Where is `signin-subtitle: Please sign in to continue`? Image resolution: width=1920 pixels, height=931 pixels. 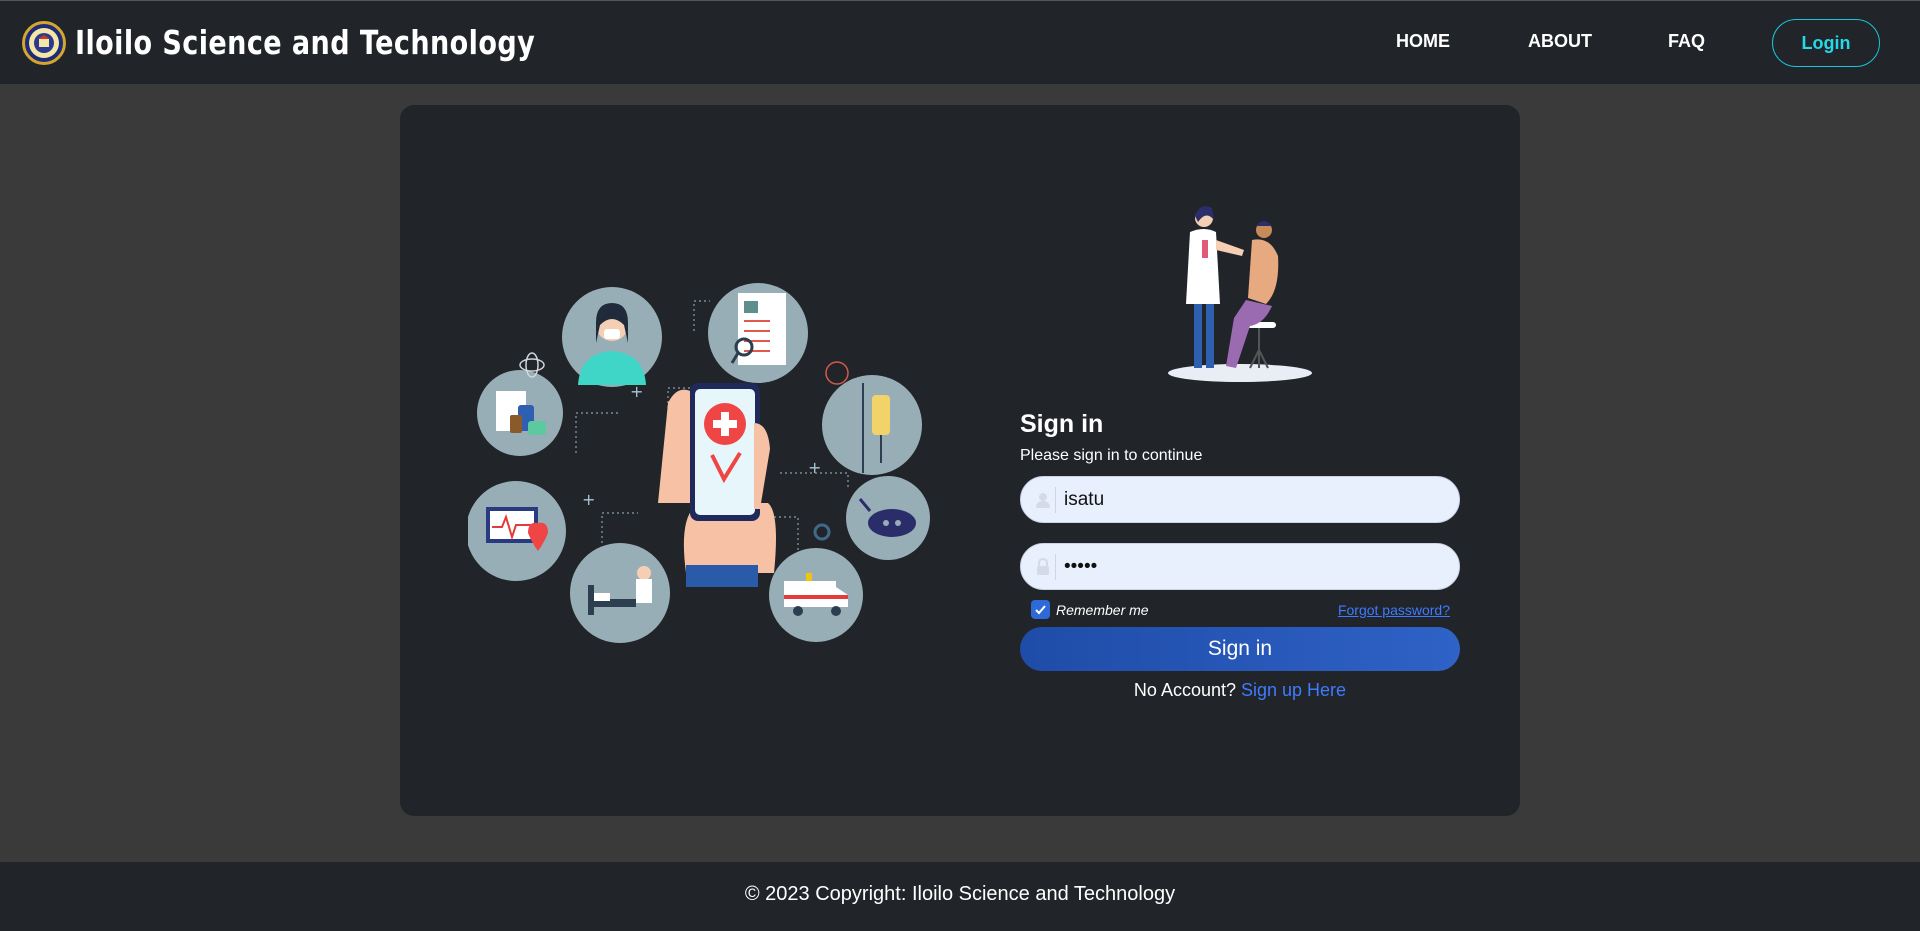 signin-subtitle: Please sign in to continue is located at coordinates (1111, 455).